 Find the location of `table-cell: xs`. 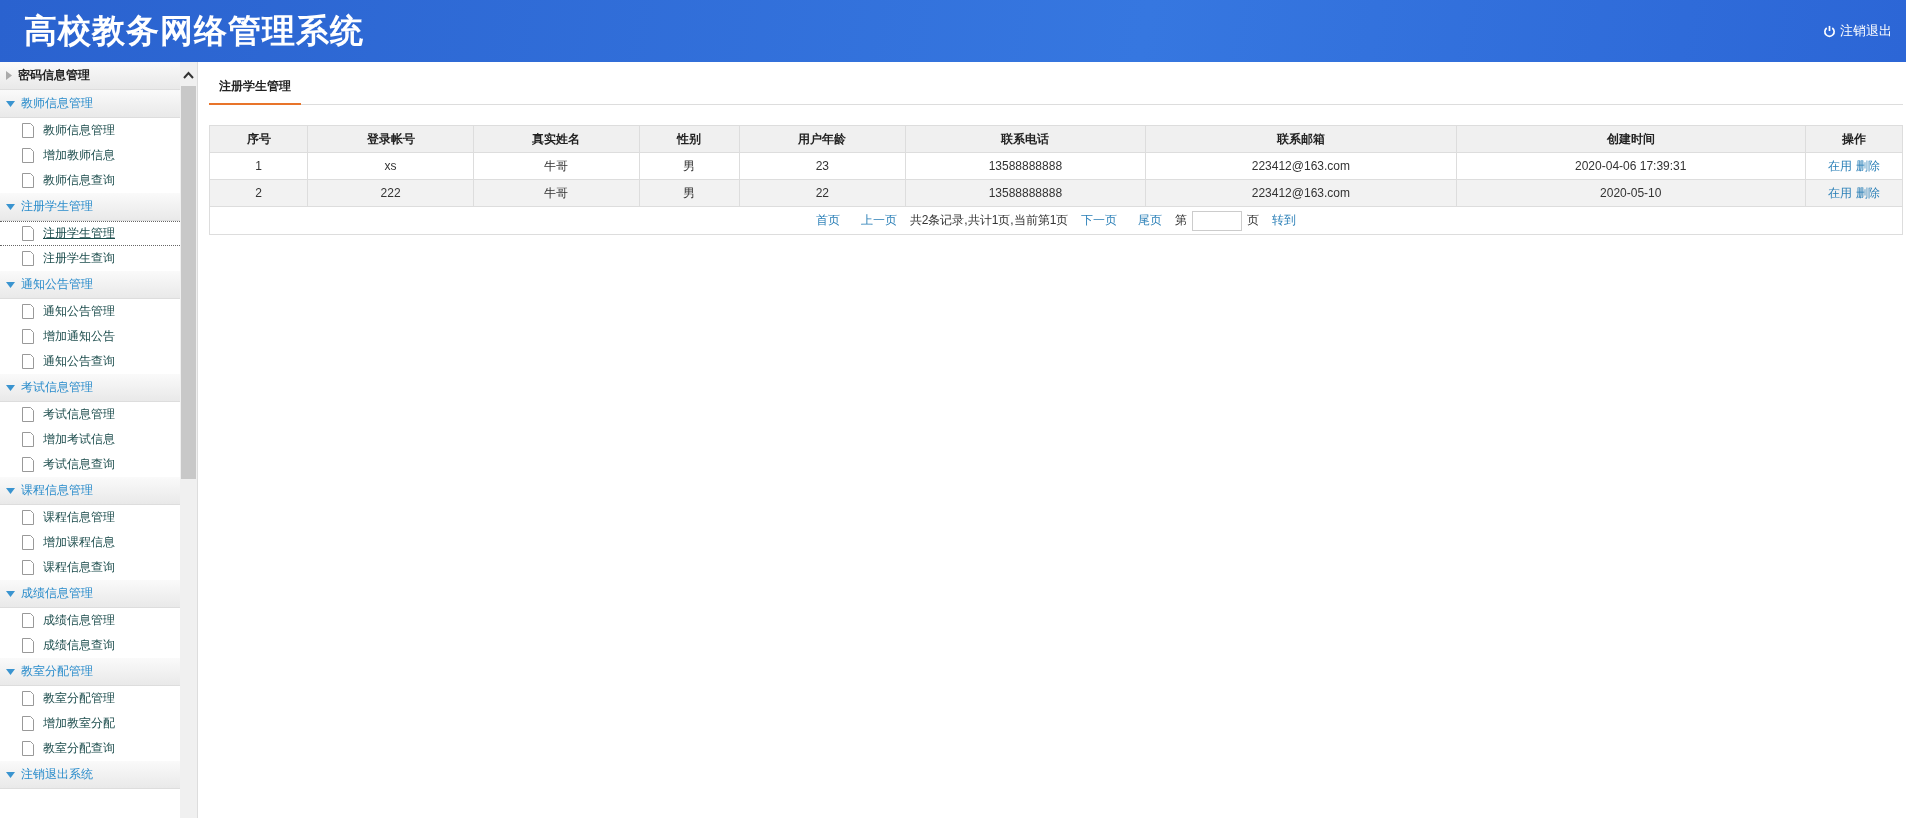

table-cell: xs is located at coordinates (390, 166).